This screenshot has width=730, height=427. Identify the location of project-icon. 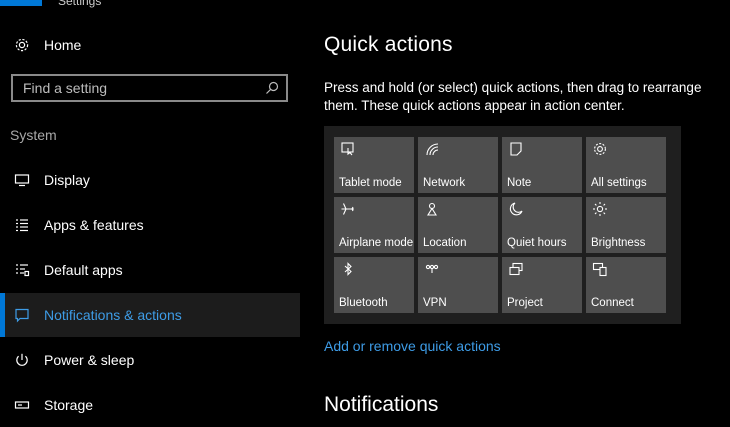
(516, 269).